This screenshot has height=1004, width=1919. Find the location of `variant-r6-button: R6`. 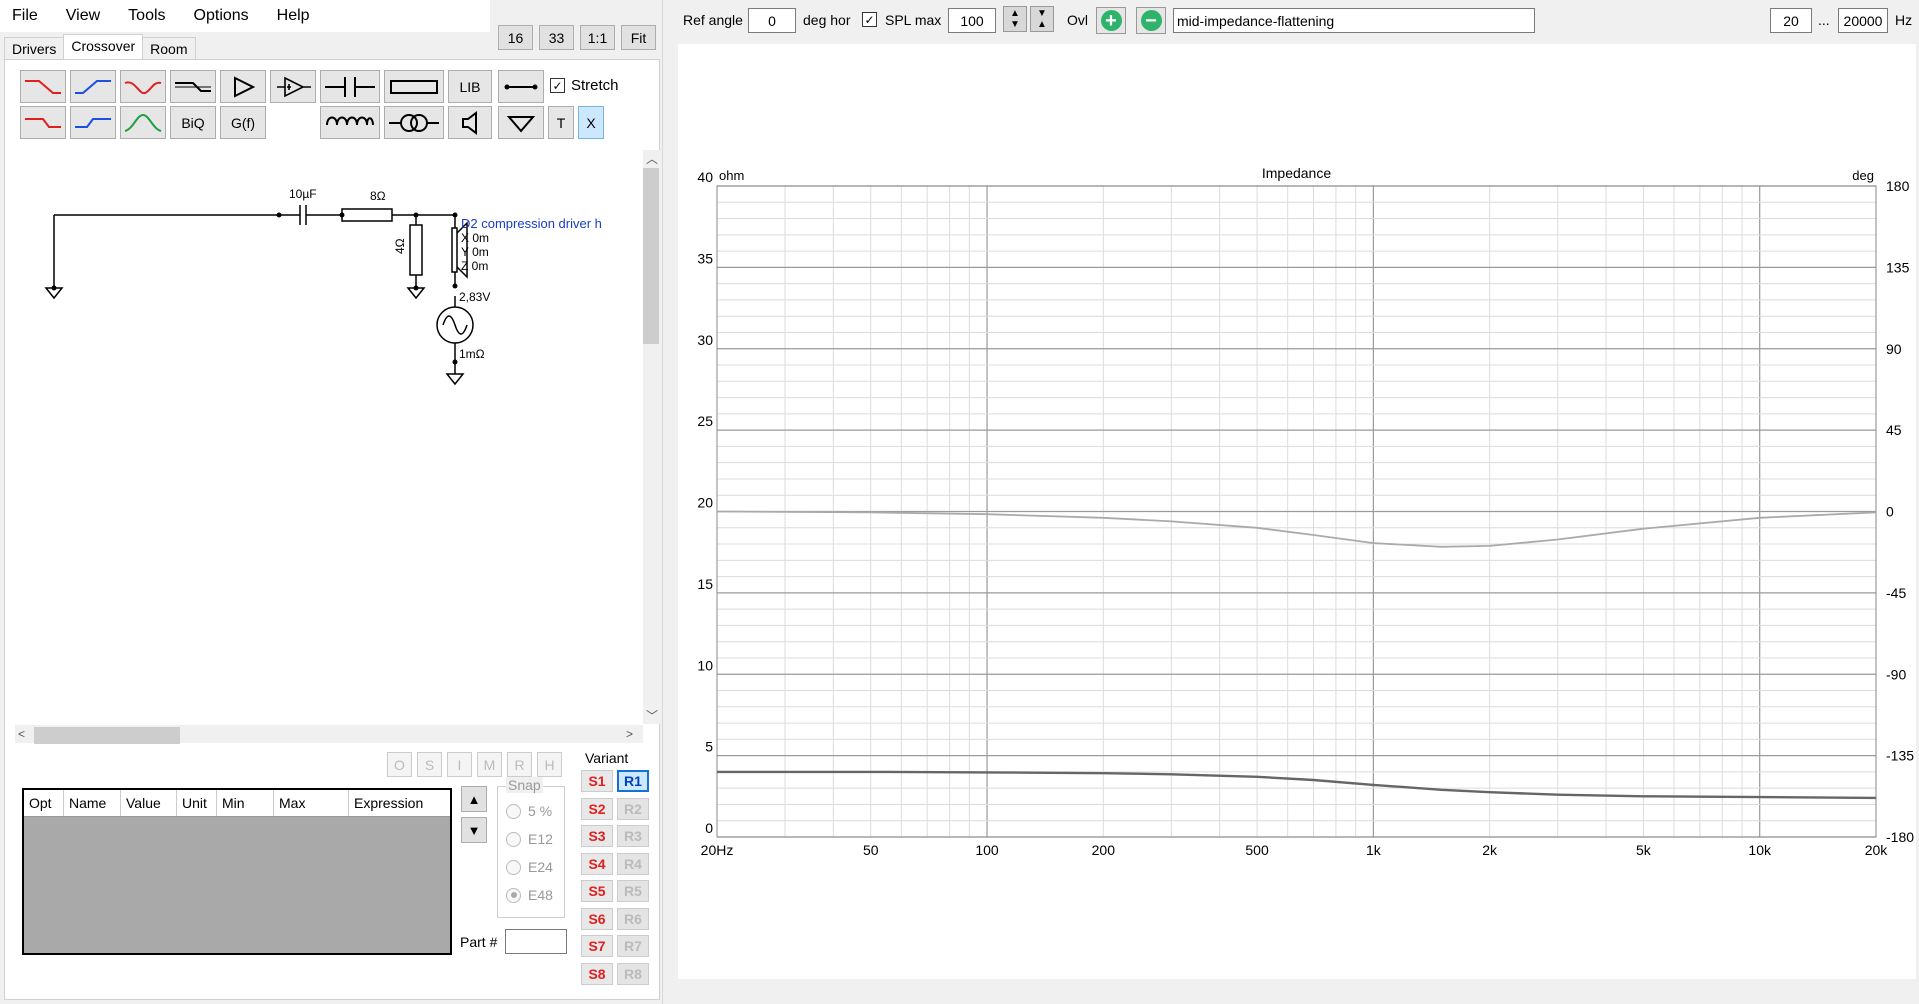

variant-r6-button: R6 is located at coordinates (633, 918).